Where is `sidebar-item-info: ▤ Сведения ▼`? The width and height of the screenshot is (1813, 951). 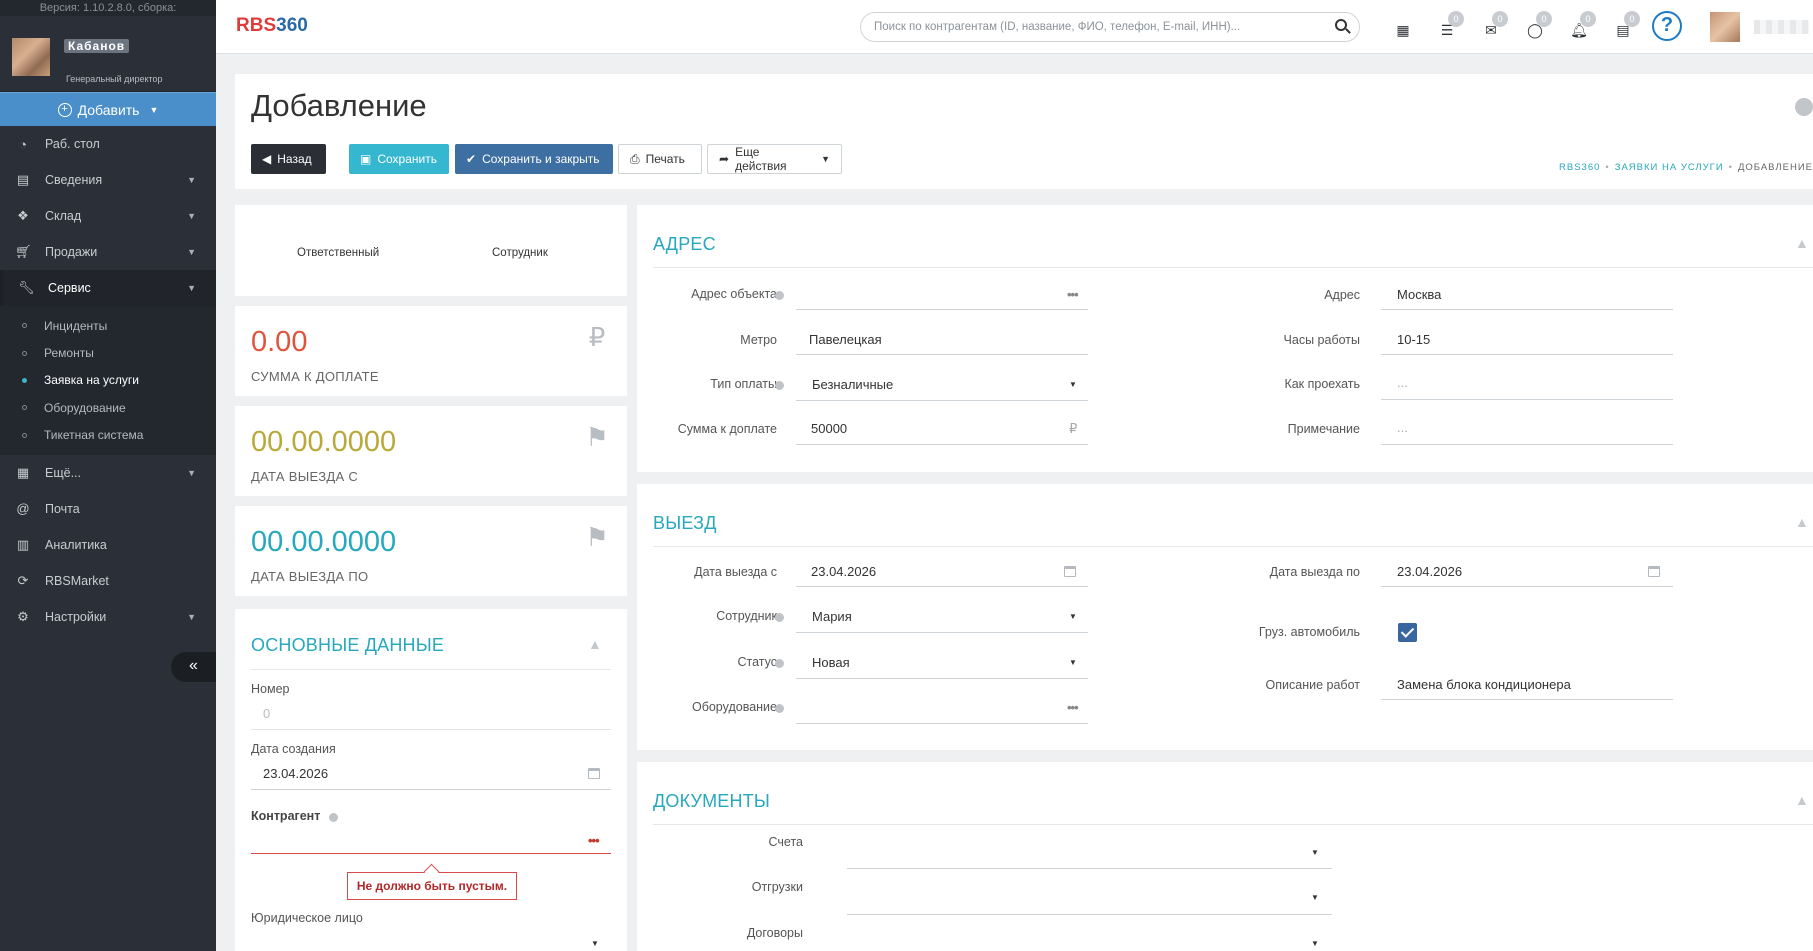 sidebar-item-info: ▤ Сведения ▼ is located at coordinates (108, 180).